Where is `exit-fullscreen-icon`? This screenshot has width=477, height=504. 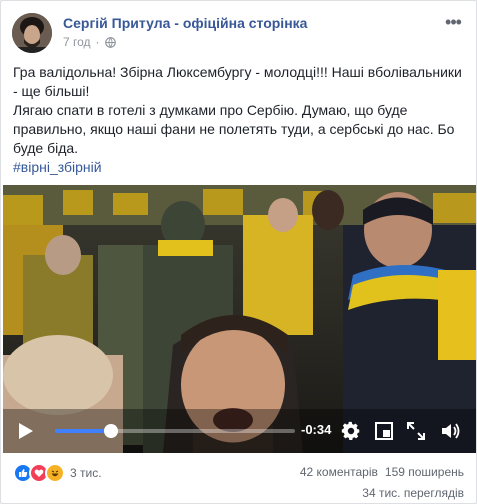 exit-fullscreen-icon is located at coordinates (384, 431).